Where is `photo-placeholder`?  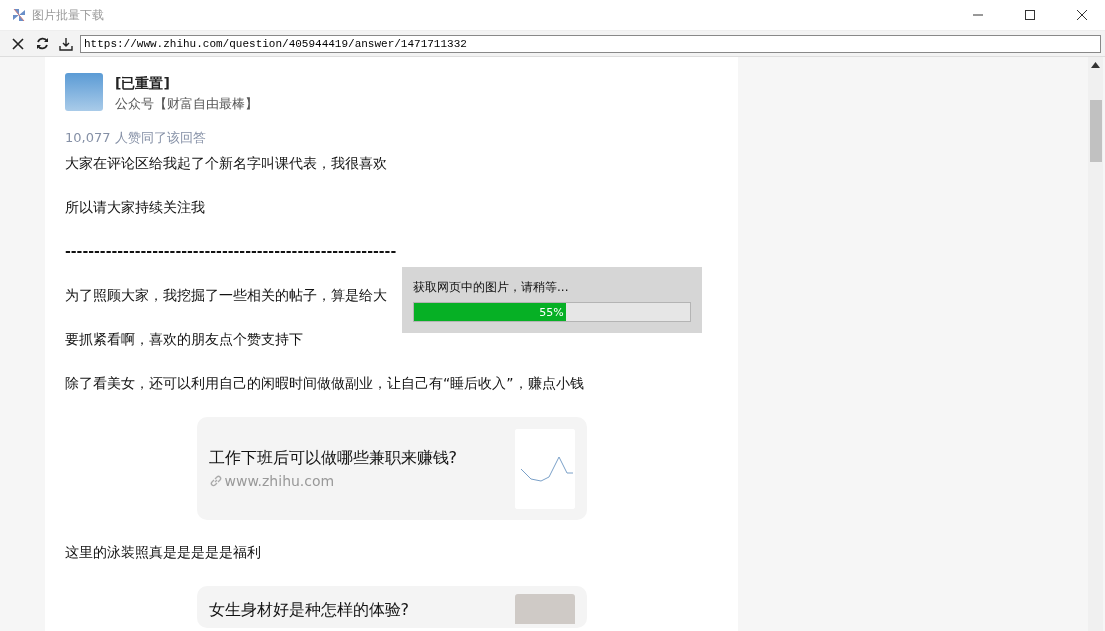 photo-placeholder is located at coordinates (544, 609).